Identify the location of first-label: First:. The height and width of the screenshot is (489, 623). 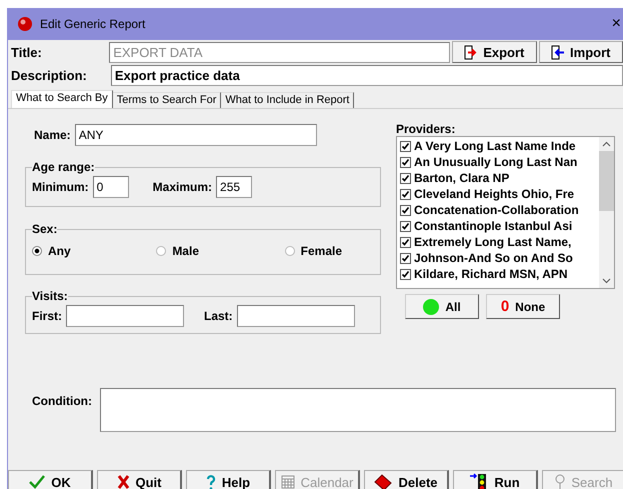
(47, 316).